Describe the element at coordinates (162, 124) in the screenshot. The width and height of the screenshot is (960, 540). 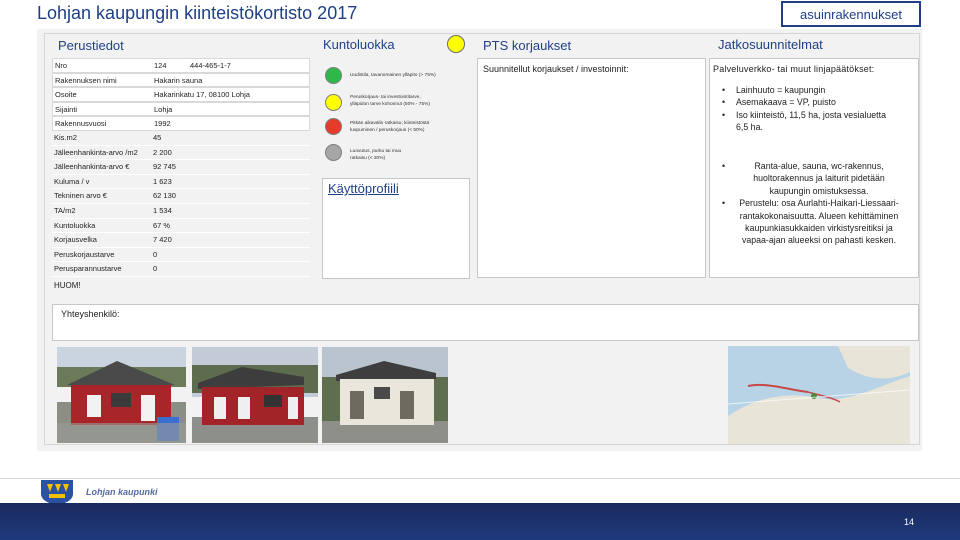
I see `info-value: 1992` at that location.